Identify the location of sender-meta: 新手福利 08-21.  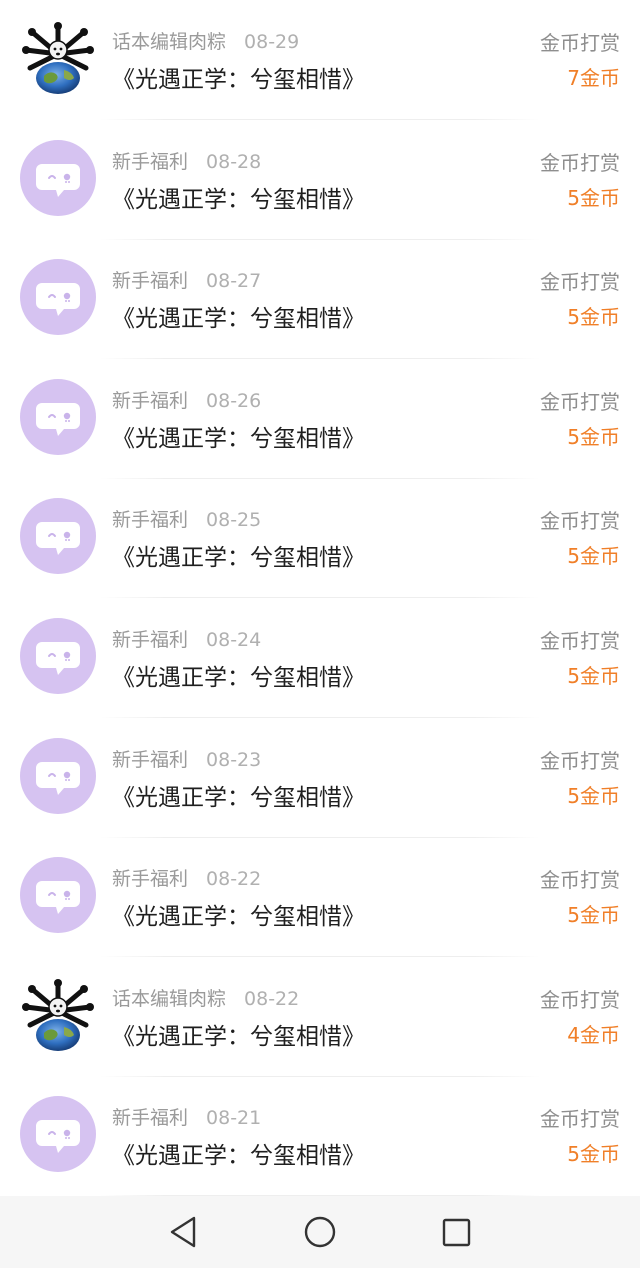
(186, 1116).